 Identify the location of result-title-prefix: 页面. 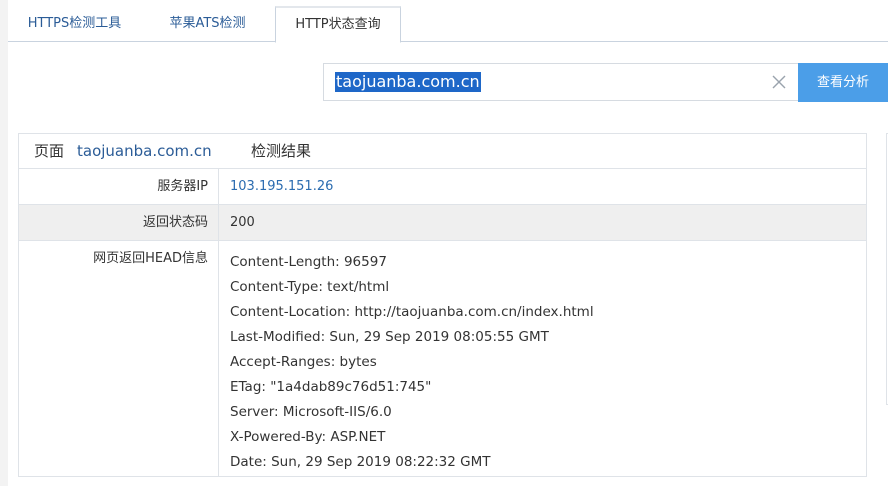
(49, 151).